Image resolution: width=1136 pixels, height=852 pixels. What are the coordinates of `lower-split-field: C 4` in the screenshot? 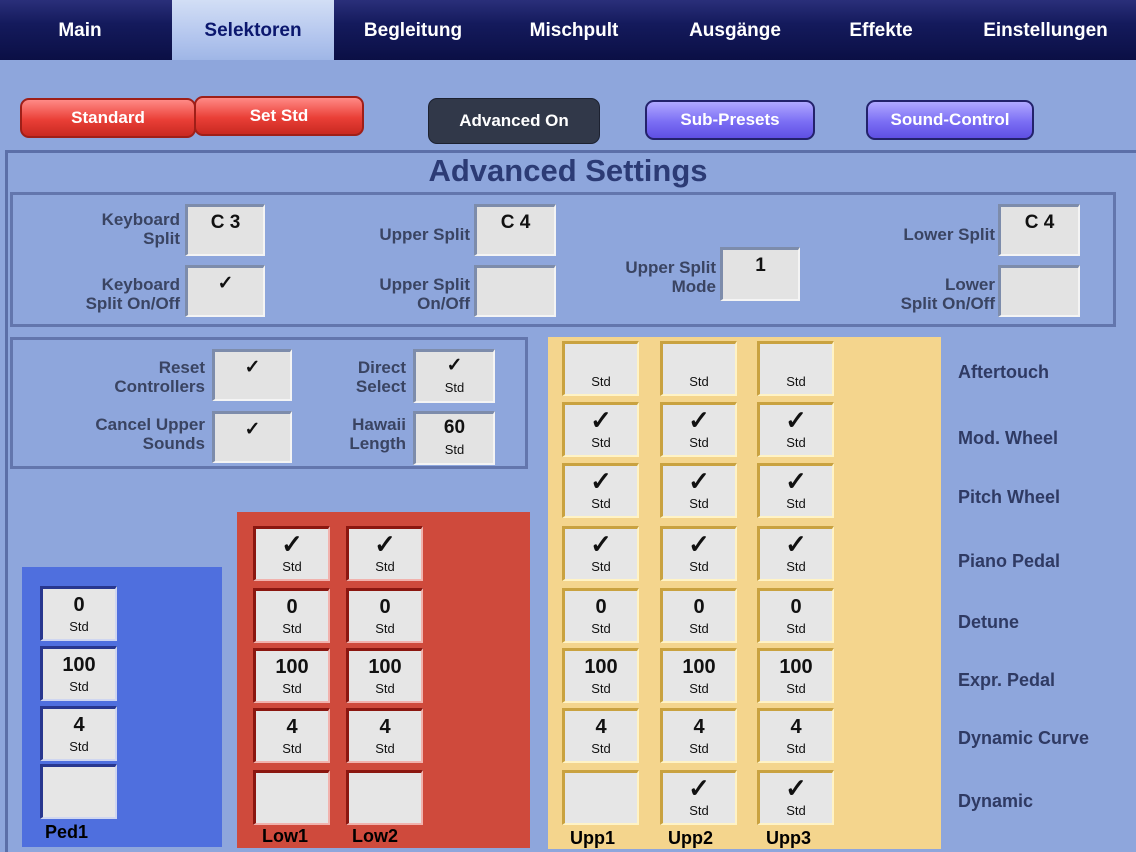 It's located at (1039, 230).